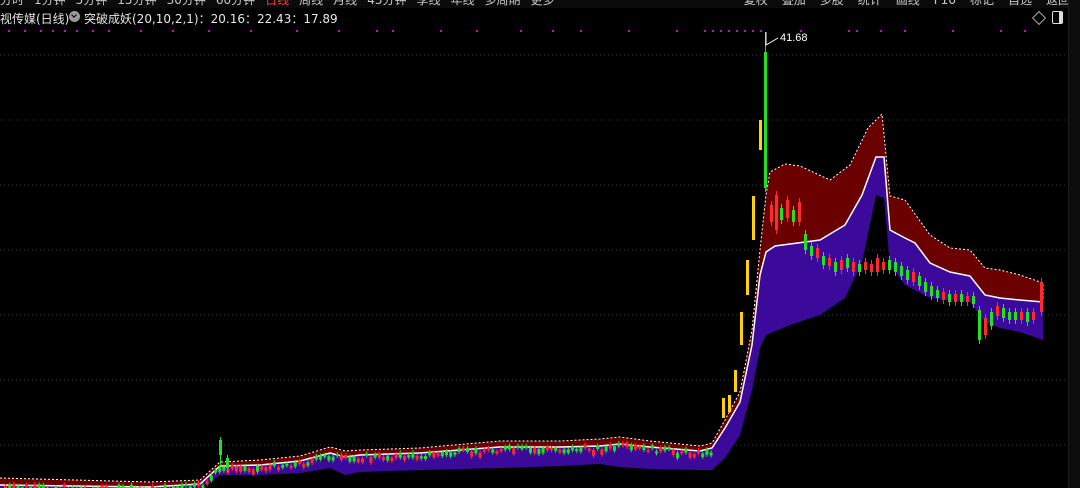 The width and height of the screenshot is (1080, 488). I want to click on right-scroll-edge, so click(1074, 244).